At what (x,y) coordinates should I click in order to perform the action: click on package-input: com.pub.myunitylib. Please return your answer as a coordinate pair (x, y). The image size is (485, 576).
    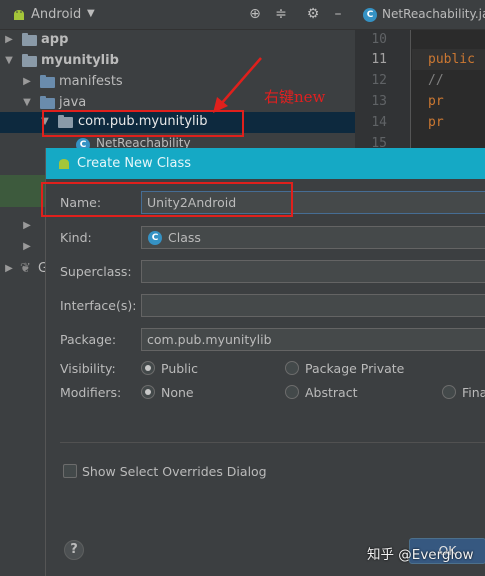
    Looking at the image, I should click on (313, 339).